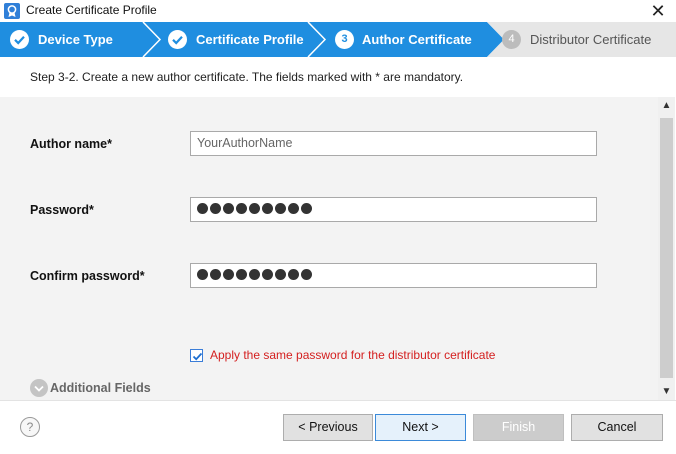 The height and width of the screenshot is (454, 676). I want to click on next-button: Next >, so click(420, 427).